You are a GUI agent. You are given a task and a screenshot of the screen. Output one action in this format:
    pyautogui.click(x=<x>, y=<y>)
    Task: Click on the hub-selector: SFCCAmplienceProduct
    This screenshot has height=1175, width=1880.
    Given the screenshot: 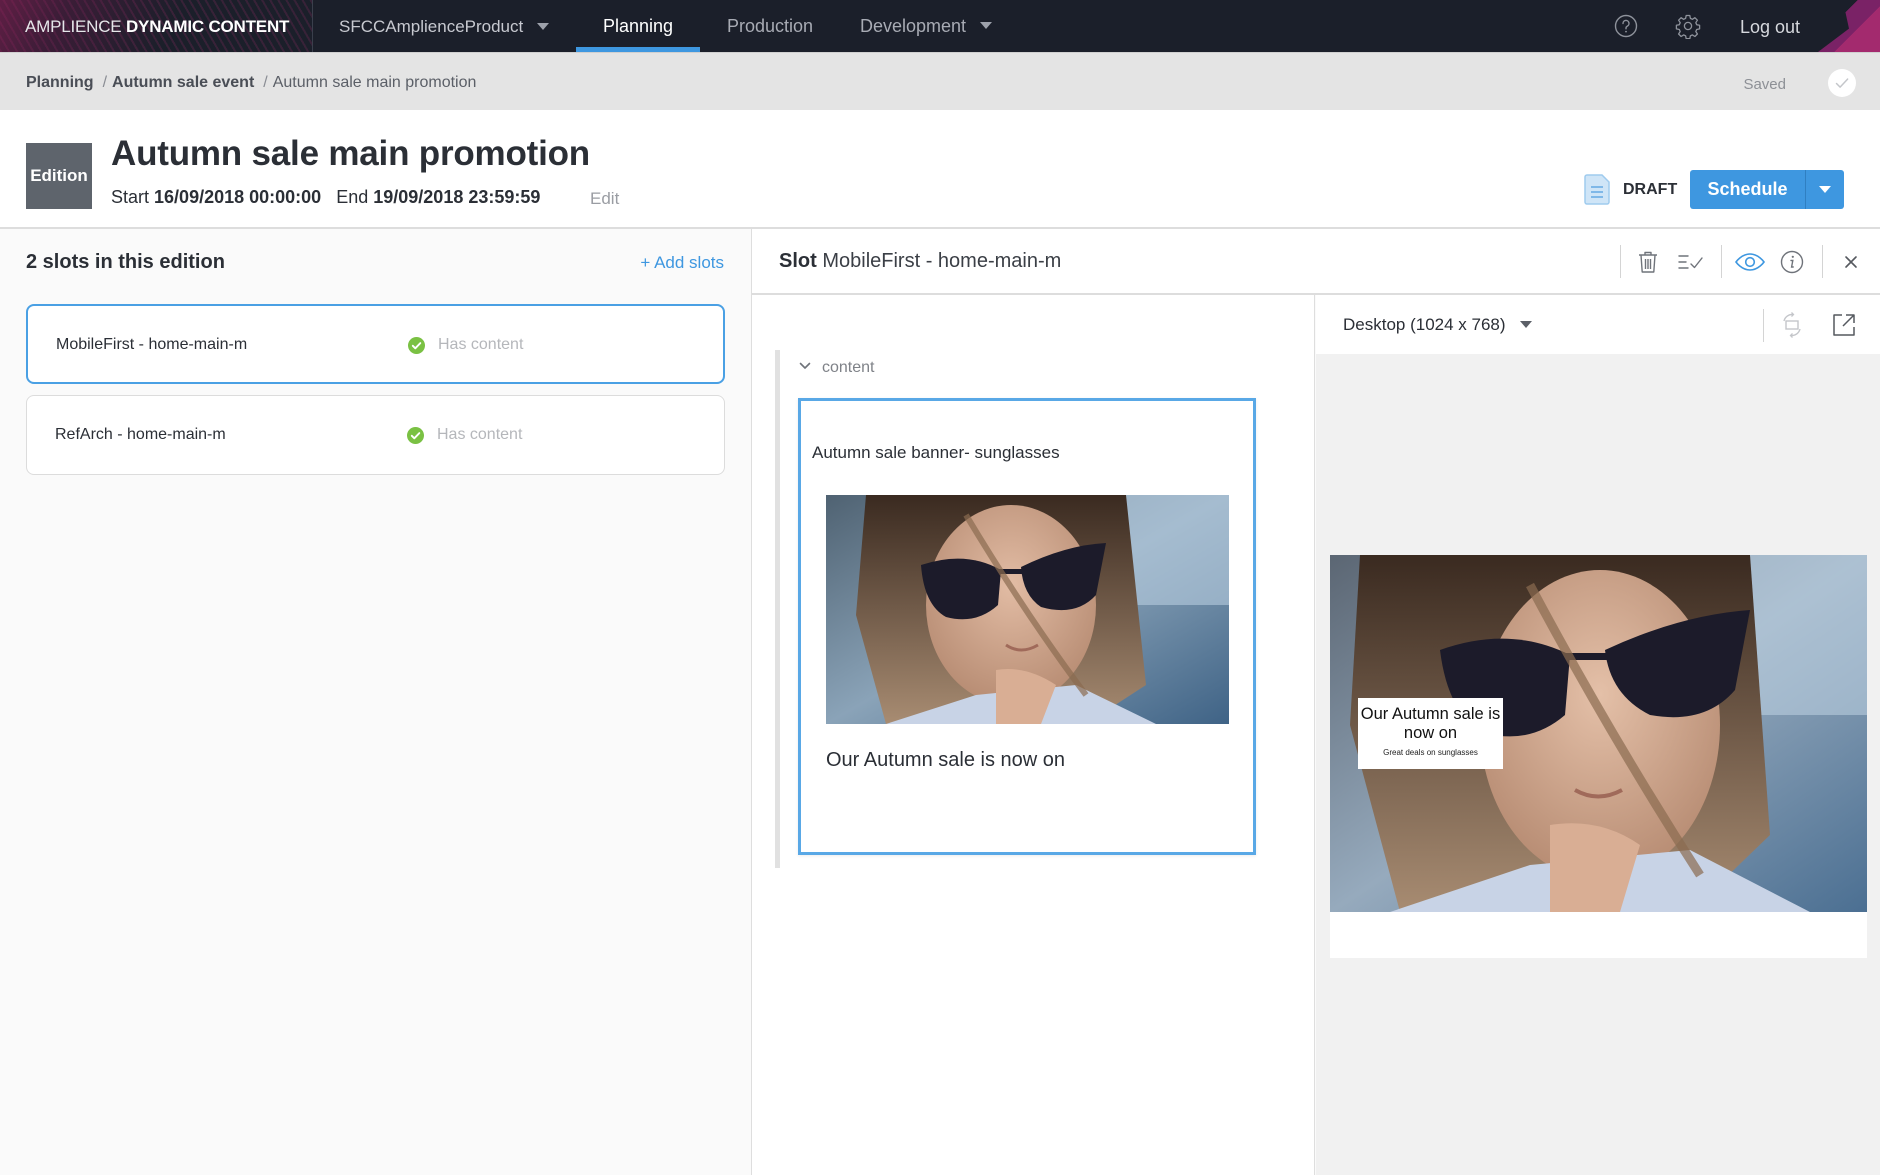 What is the action you would take?
    pyautogui.click(x=444, y=26)
    